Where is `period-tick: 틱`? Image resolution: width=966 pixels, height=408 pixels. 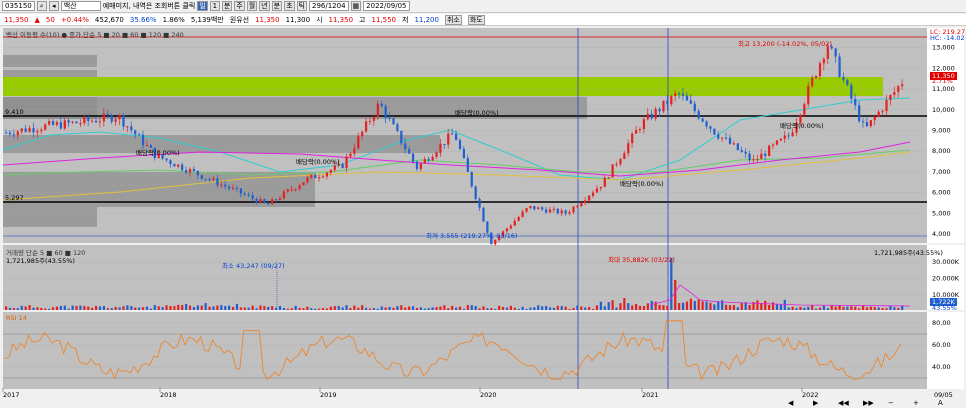 period-tick: 틱 is located at coordinates (301, 6).